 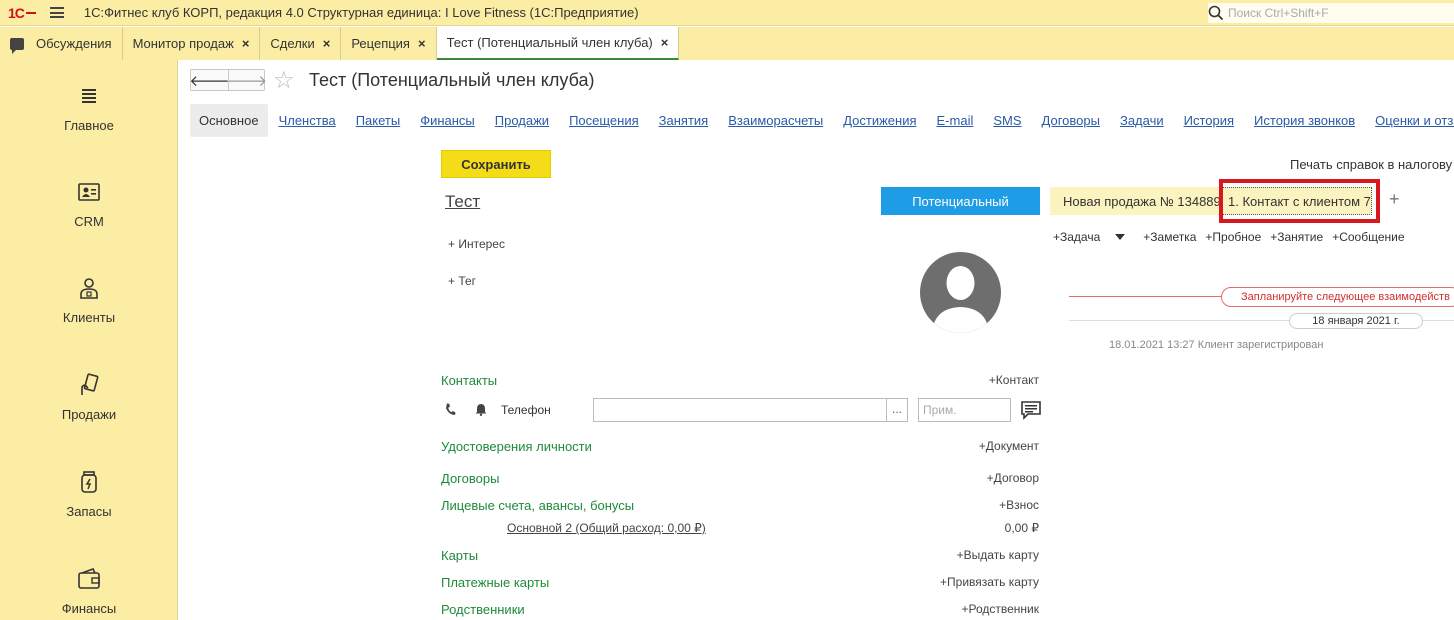 I want to click on tab-reception: Рецепция ×, so click(x=389, y=43).